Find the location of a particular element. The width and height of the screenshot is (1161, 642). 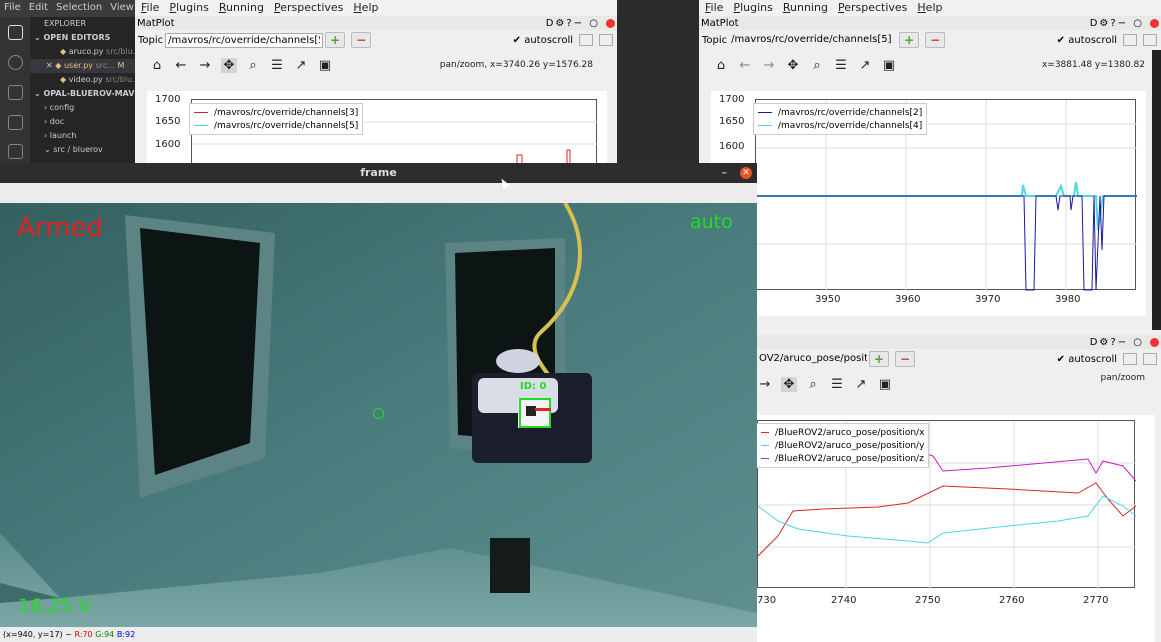

vs-menu-view: View is located at coordinates (122, 8).